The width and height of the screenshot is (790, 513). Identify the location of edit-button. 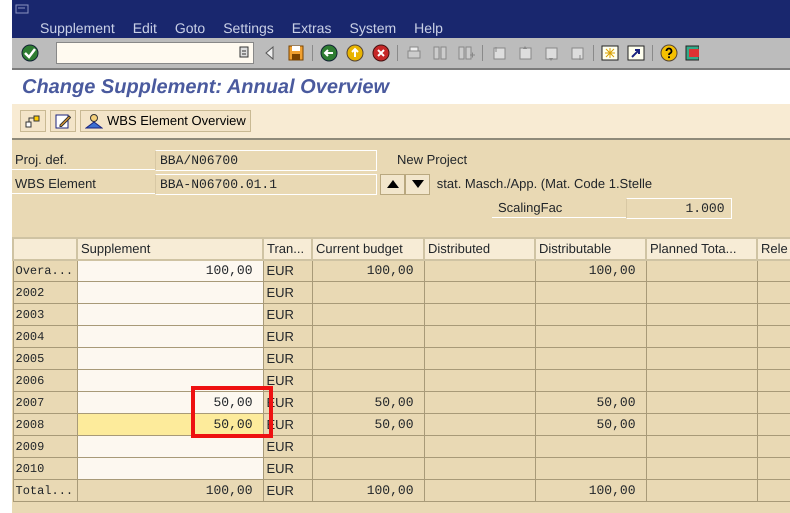
(63, 121).